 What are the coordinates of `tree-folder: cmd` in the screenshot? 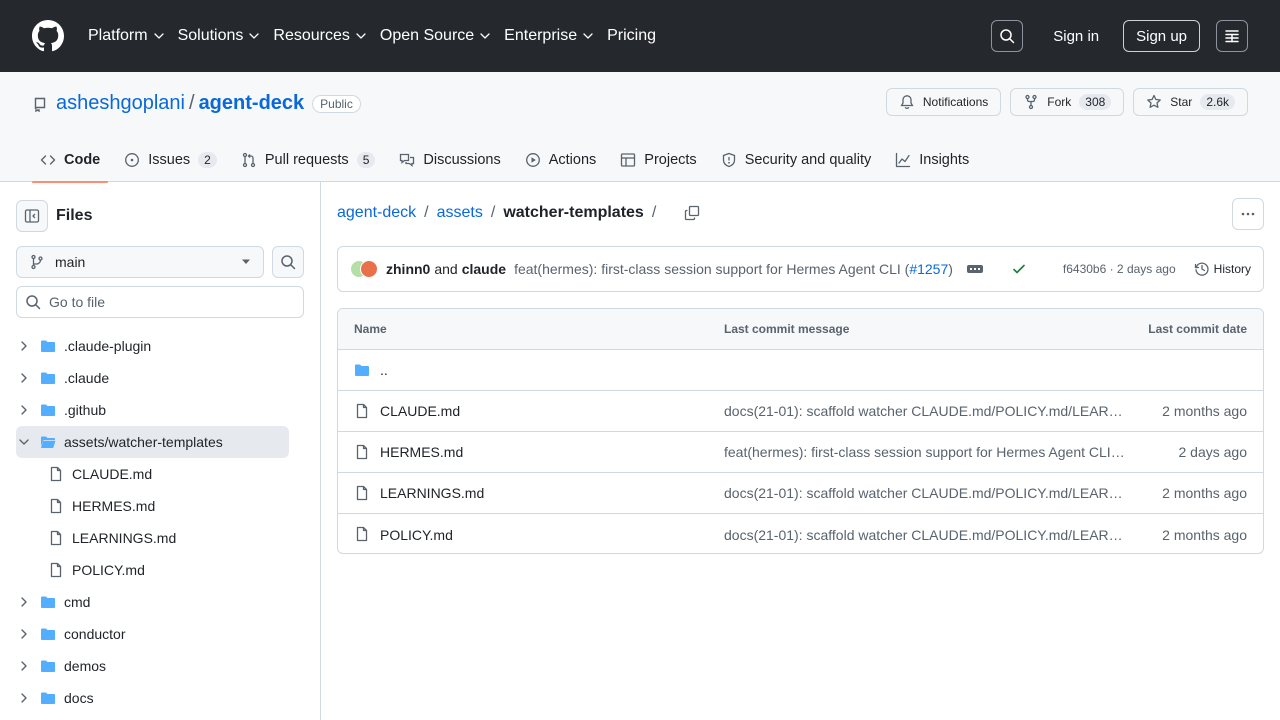 It's located at (152, 602).